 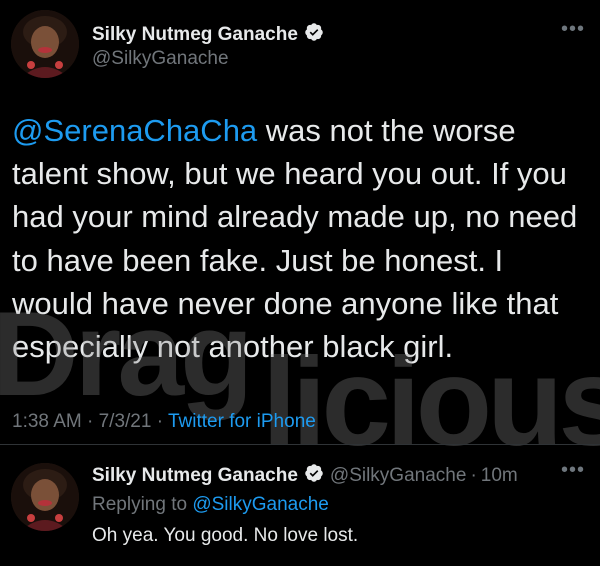 I want to click on tweet-meta: 1:38 AM · 7/3/21 · Twitter for iPhone, so click(x=164, y=422).